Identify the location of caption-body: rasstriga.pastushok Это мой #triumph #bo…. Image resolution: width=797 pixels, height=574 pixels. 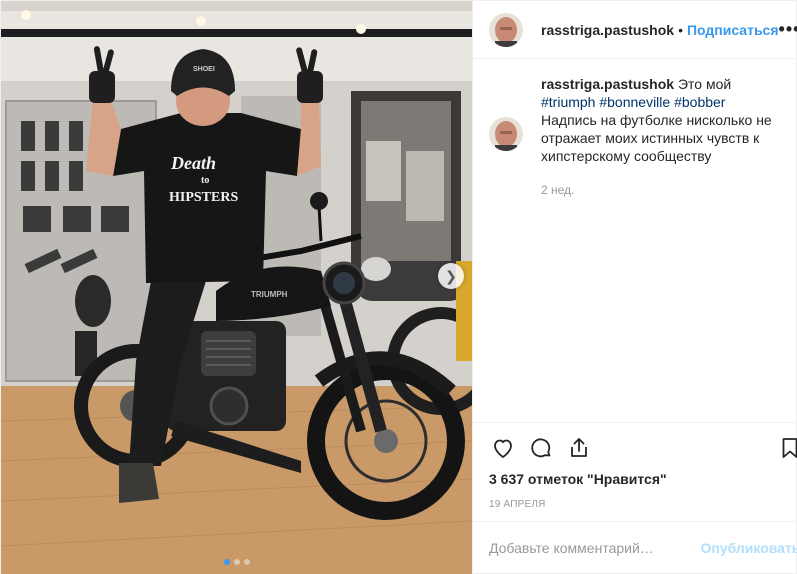
(656, 137).